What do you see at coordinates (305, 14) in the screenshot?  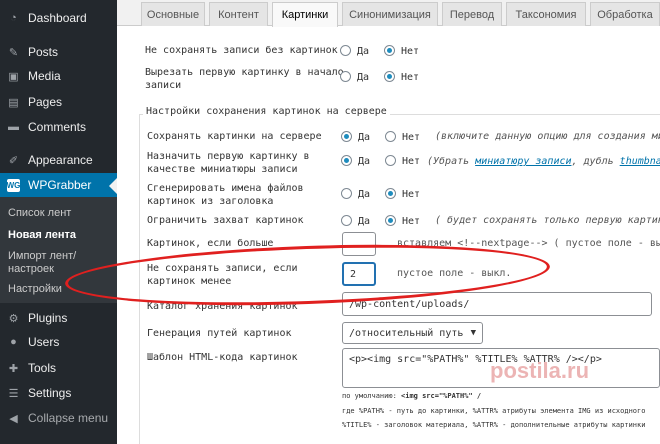 I see `tab-images: Картинки` at bounding box center [305, 14].